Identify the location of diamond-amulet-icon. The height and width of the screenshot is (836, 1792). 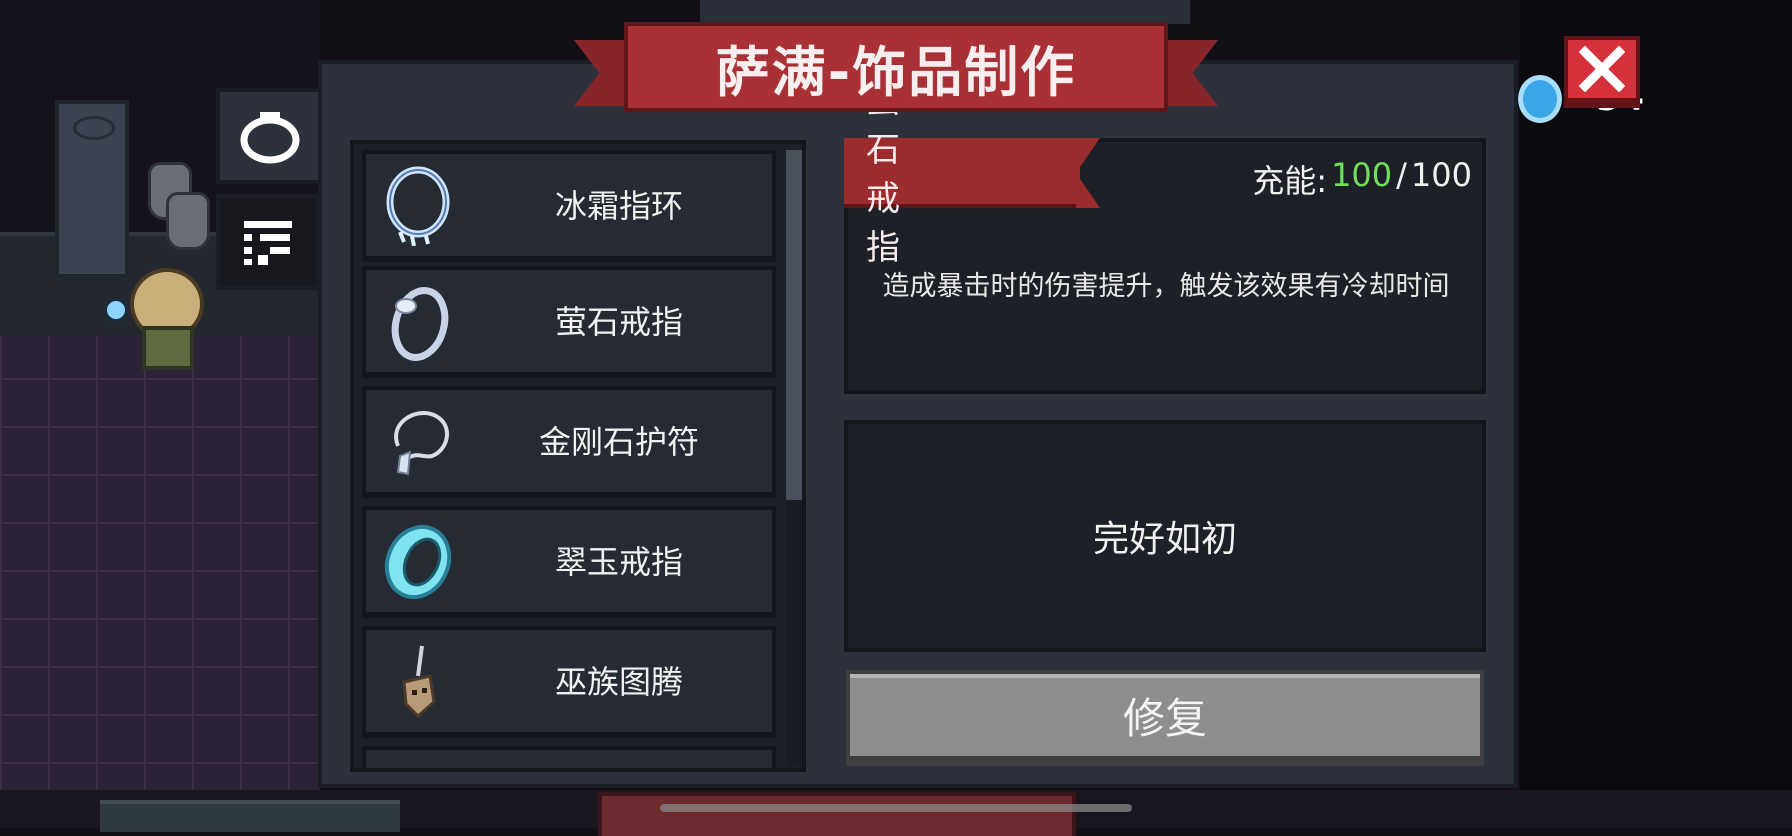
(418, 442).